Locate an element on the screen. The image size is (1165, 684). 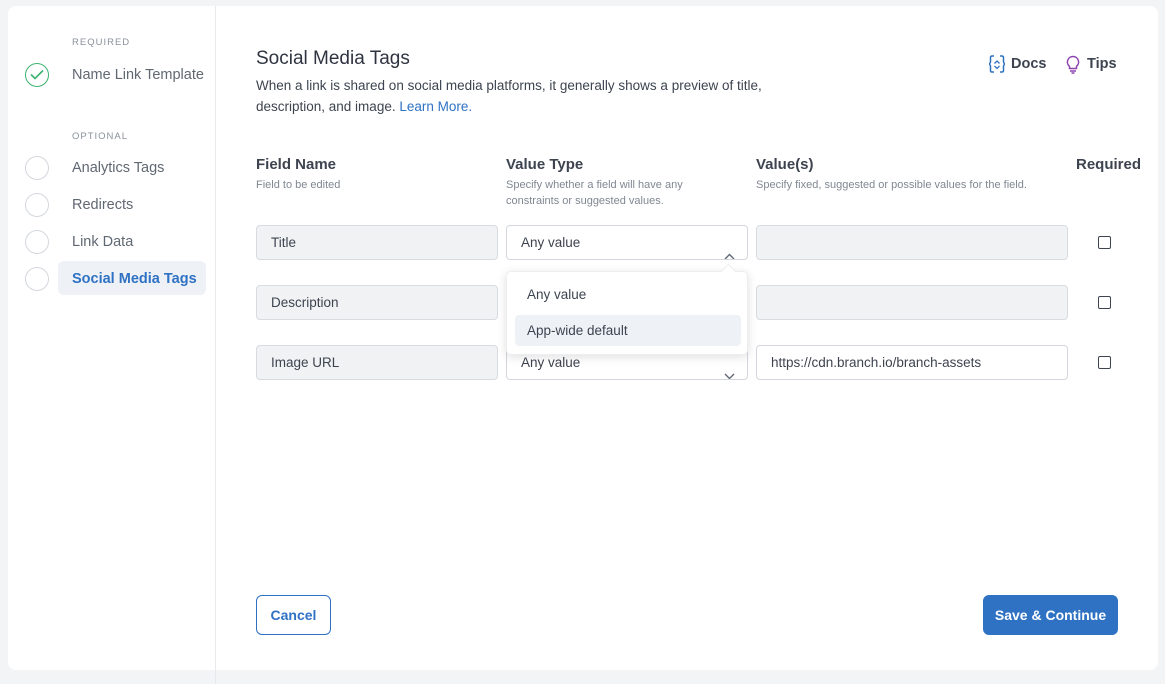
optional-section-label: OPTIONAL is located at coordinates (100, 136).